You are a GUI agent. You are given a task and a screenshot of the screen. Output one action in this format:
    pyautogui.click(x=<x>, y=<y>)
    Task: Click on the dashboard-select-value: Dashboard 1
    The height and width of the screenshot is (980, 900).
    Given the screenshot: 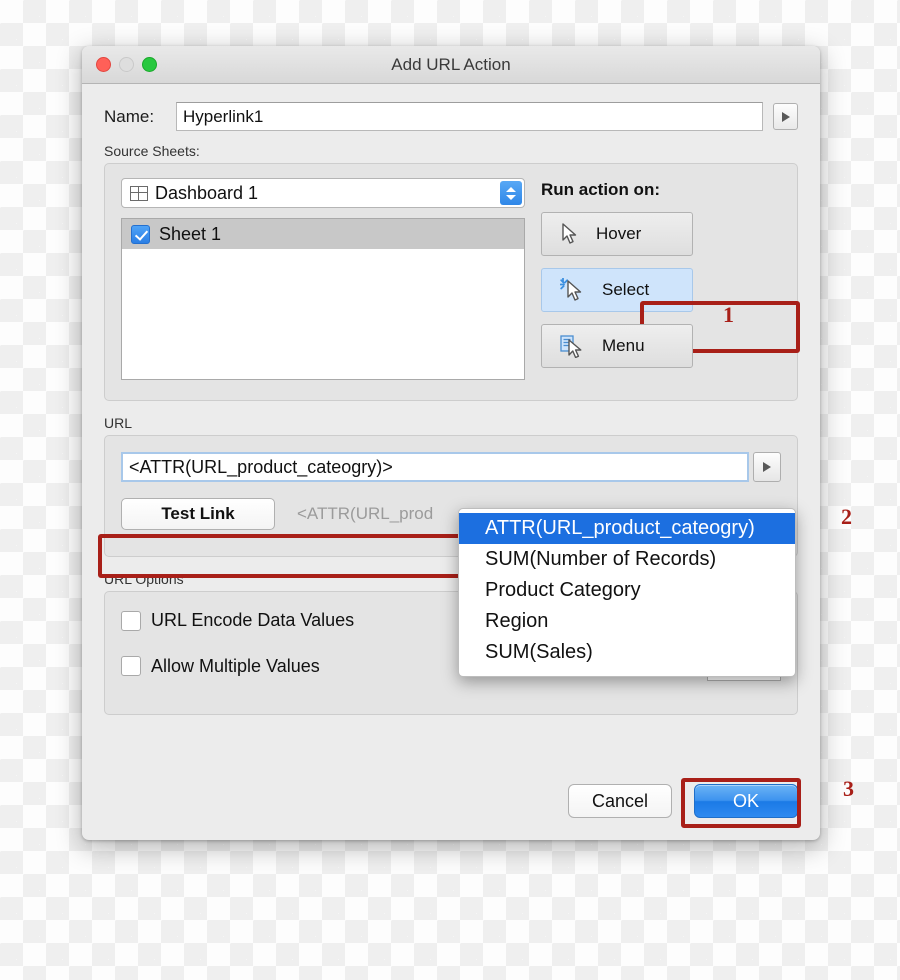 What is the action you would take?
    pyautogui.click(x=207, y=192)
    